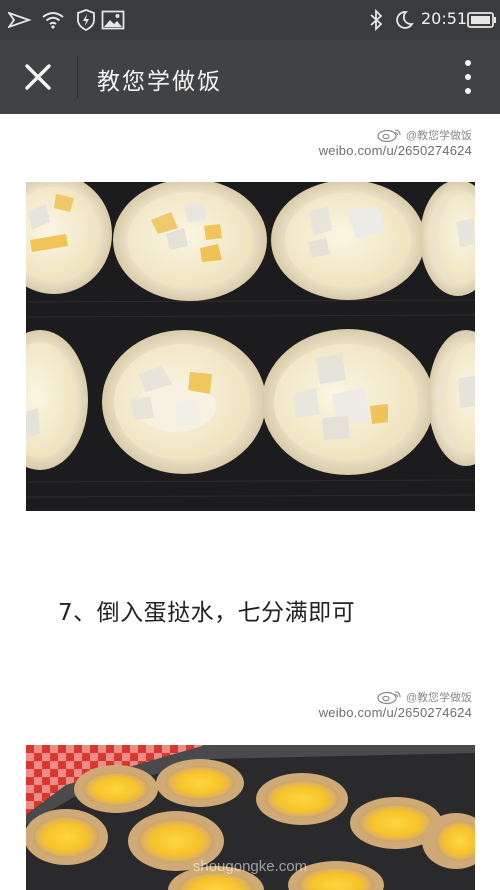 Image resolution: width=500 pixels, height=890 pixels. Describe the element at coordinates (207, 613) in the screenshot. I see `step-instruction-text: 7、倒入蛋挞水，七分满即可` at that location.